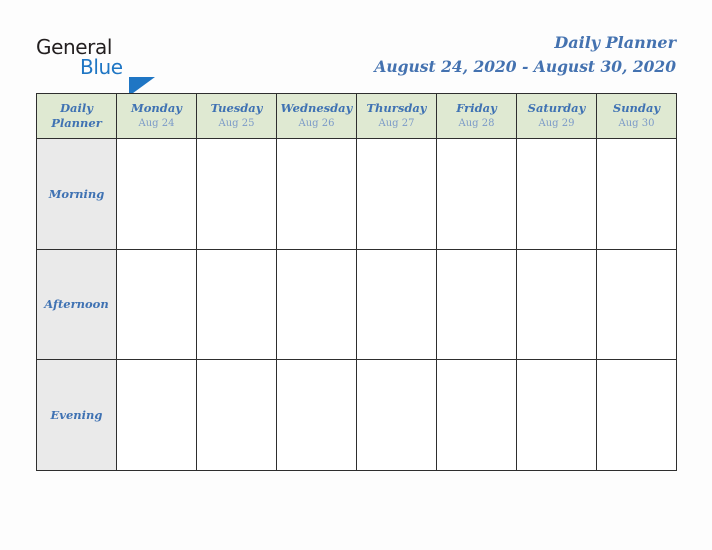  What do you see at coordinates (316, 415) in the screenshot?
I see `planner-cell-evening-wednesday` at bounding box center [316, 415].